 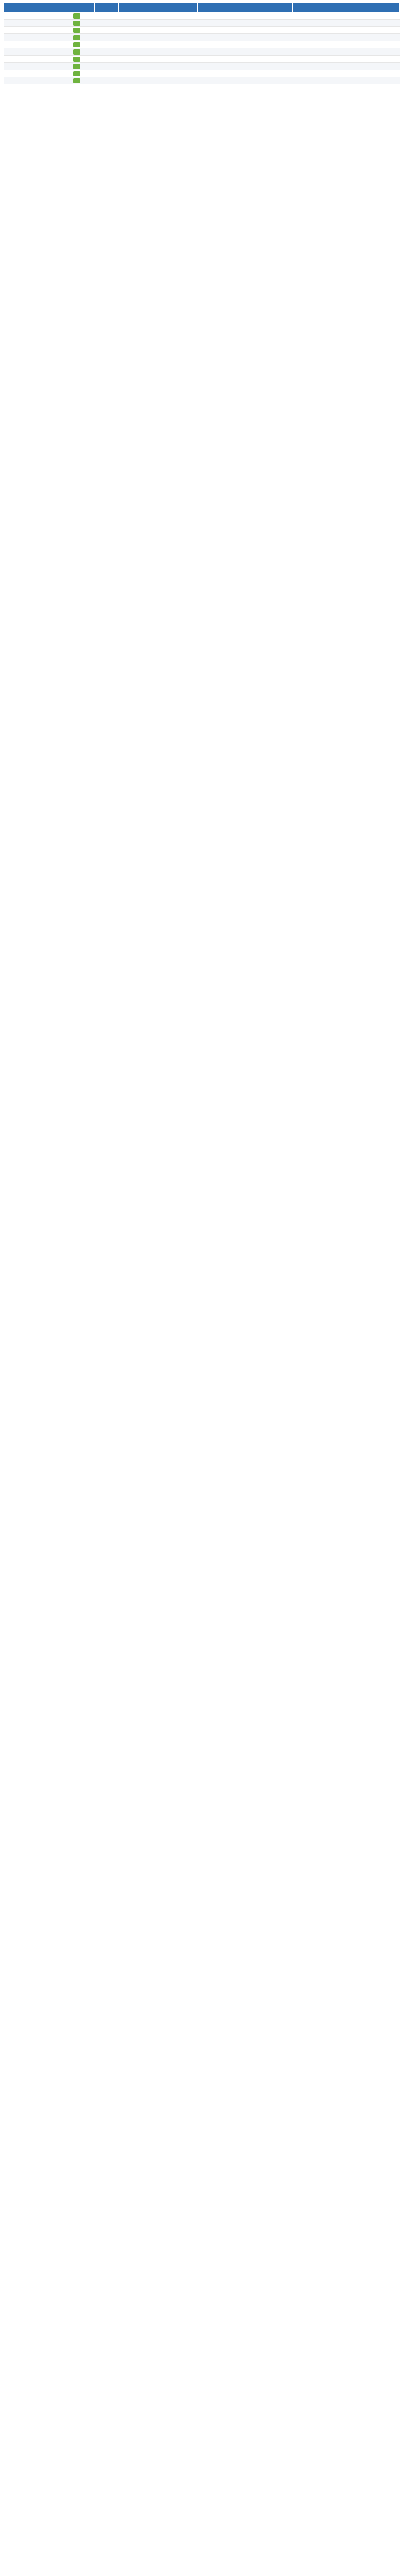 I want to click on table-header-row, so click(x=202, y=7).